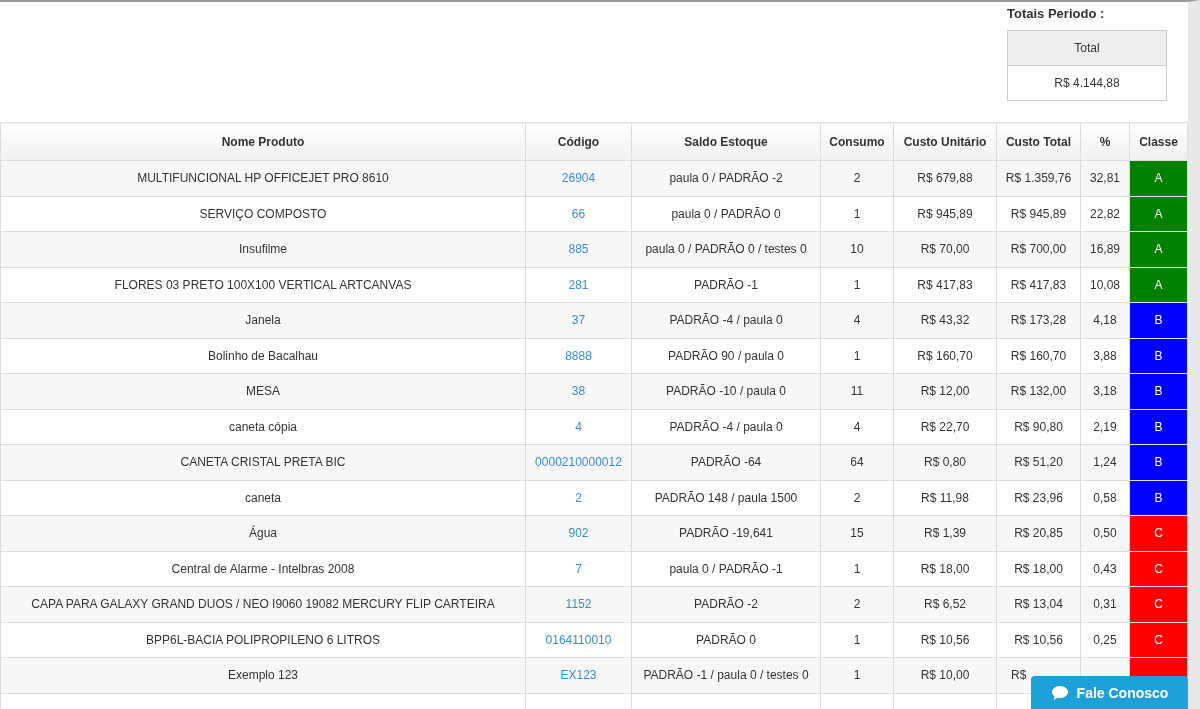 The image size is (1200, 709). What do you see at coordinates (263, 141) in the screenshot?
I see `column-header: Nome Produto` at bounding box center [263, 141].